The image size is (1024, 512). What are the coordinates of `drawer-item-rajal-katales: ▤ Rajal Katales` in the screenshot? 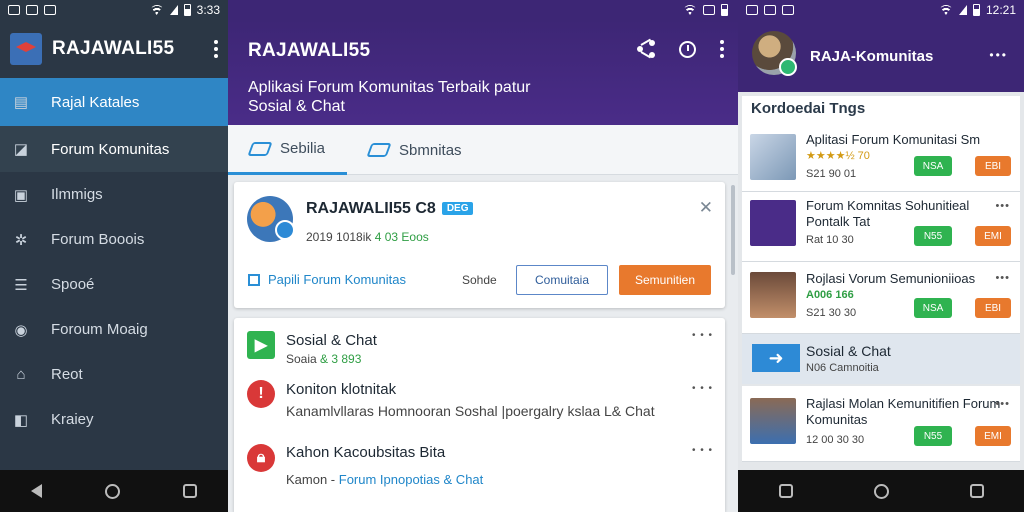 It's located at (114, 102).